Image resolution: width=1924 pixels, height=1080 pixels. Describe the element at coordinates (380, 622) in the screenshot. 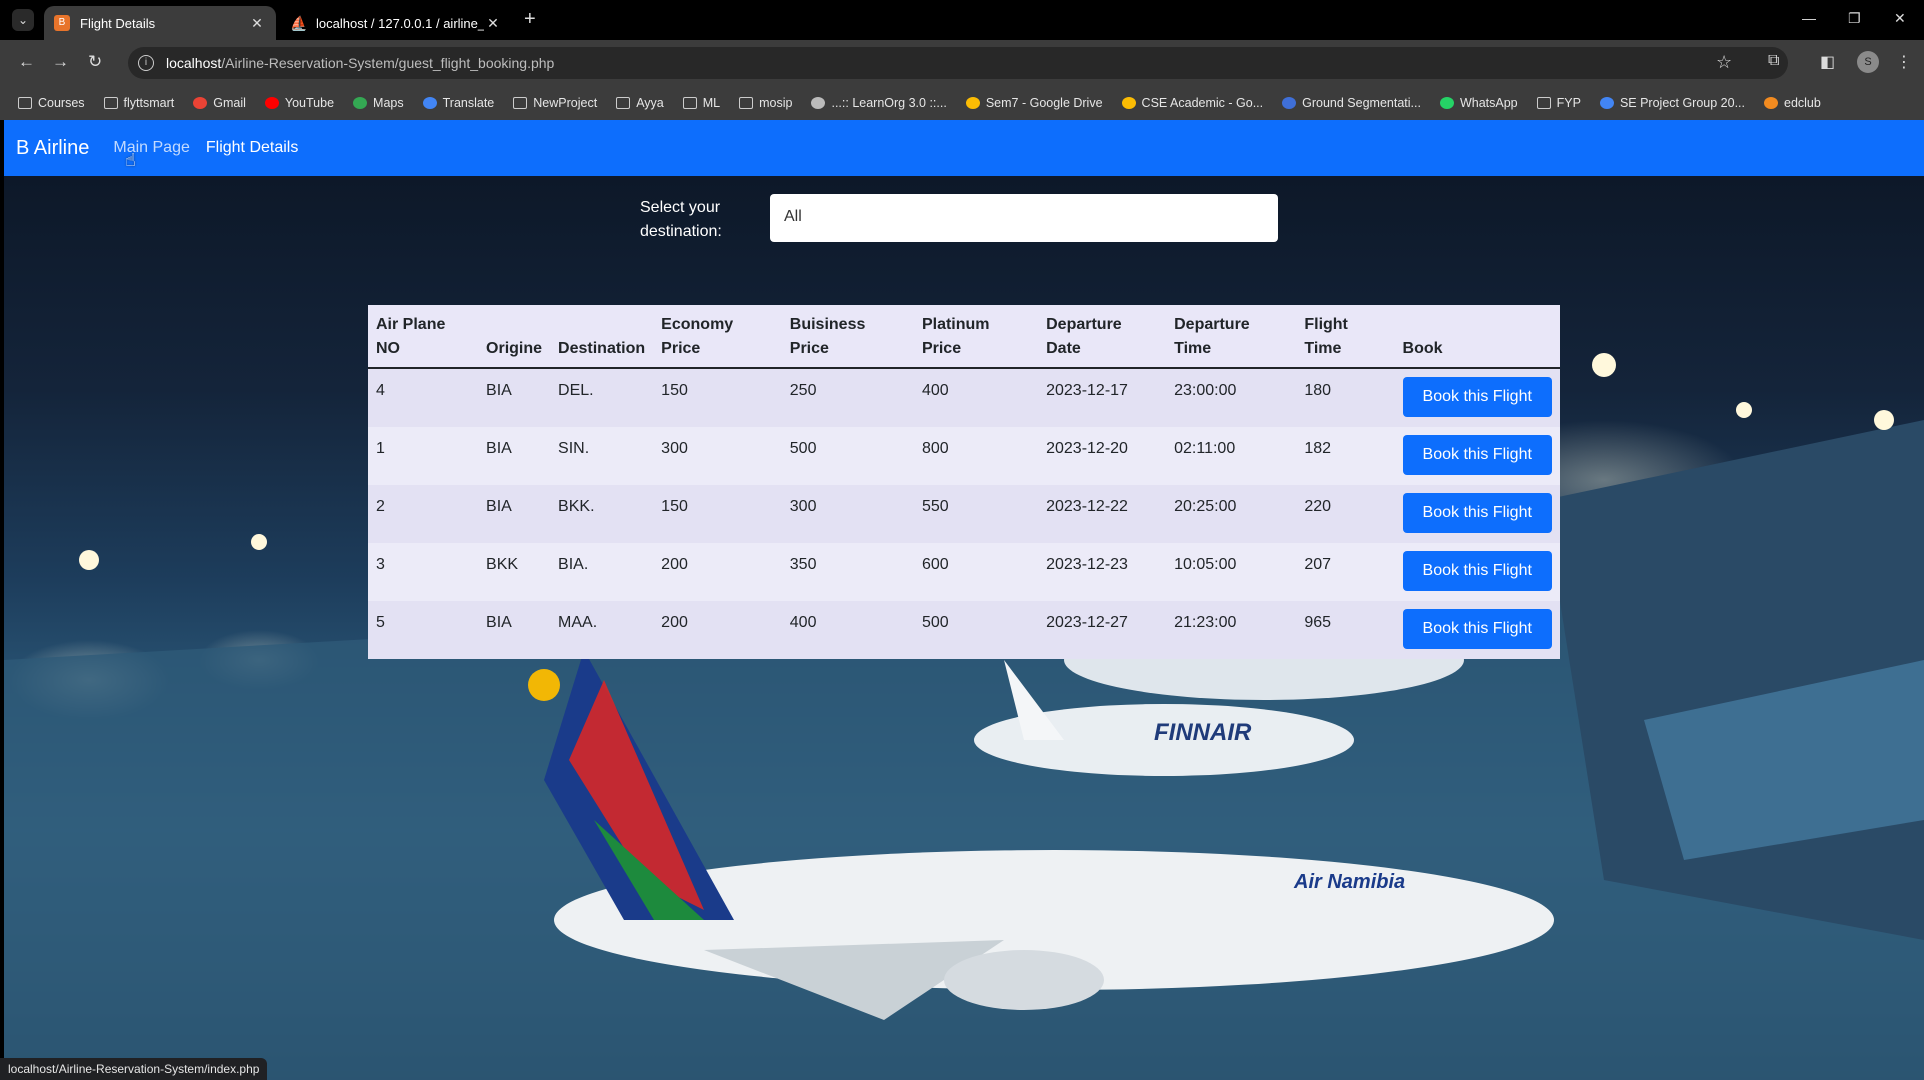

I see `table-cell: 5` at that location.